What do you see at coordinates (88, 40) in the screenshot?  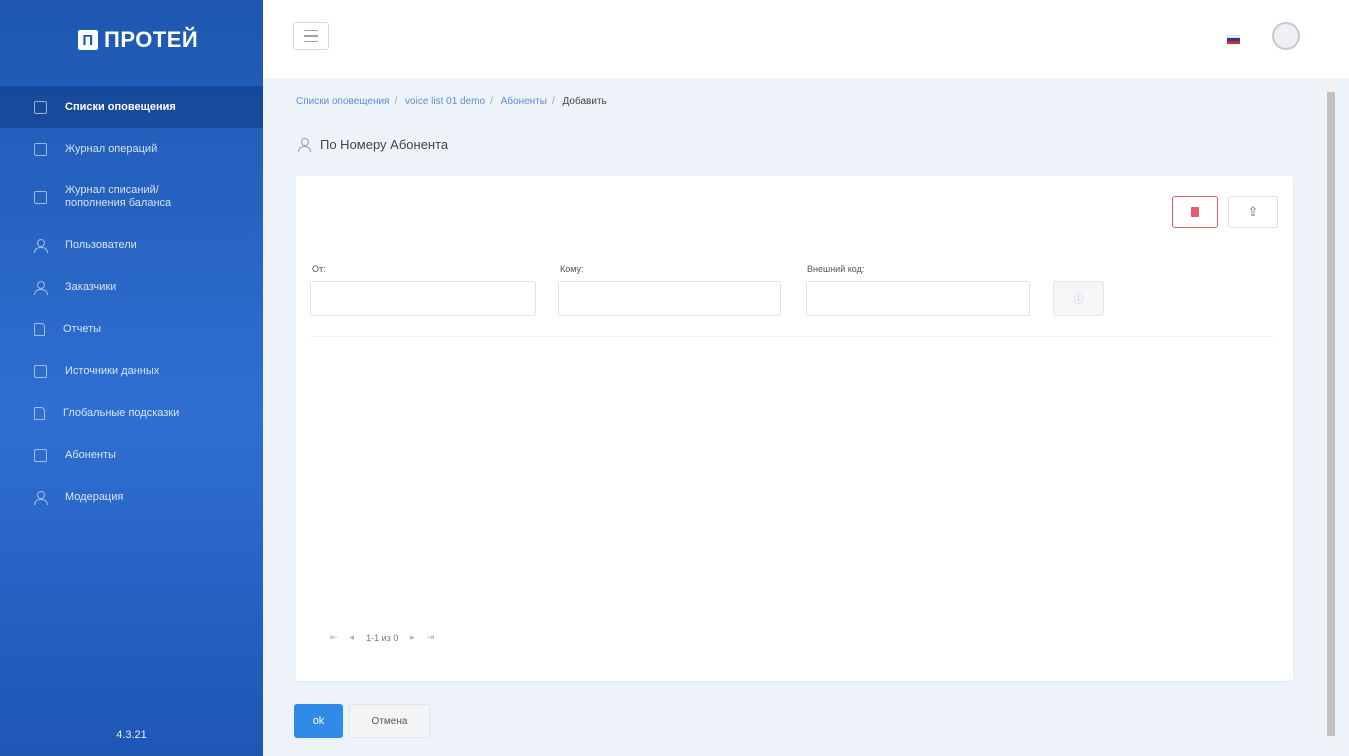 I see `logo-mark: П` at bounding box center [88, 40].